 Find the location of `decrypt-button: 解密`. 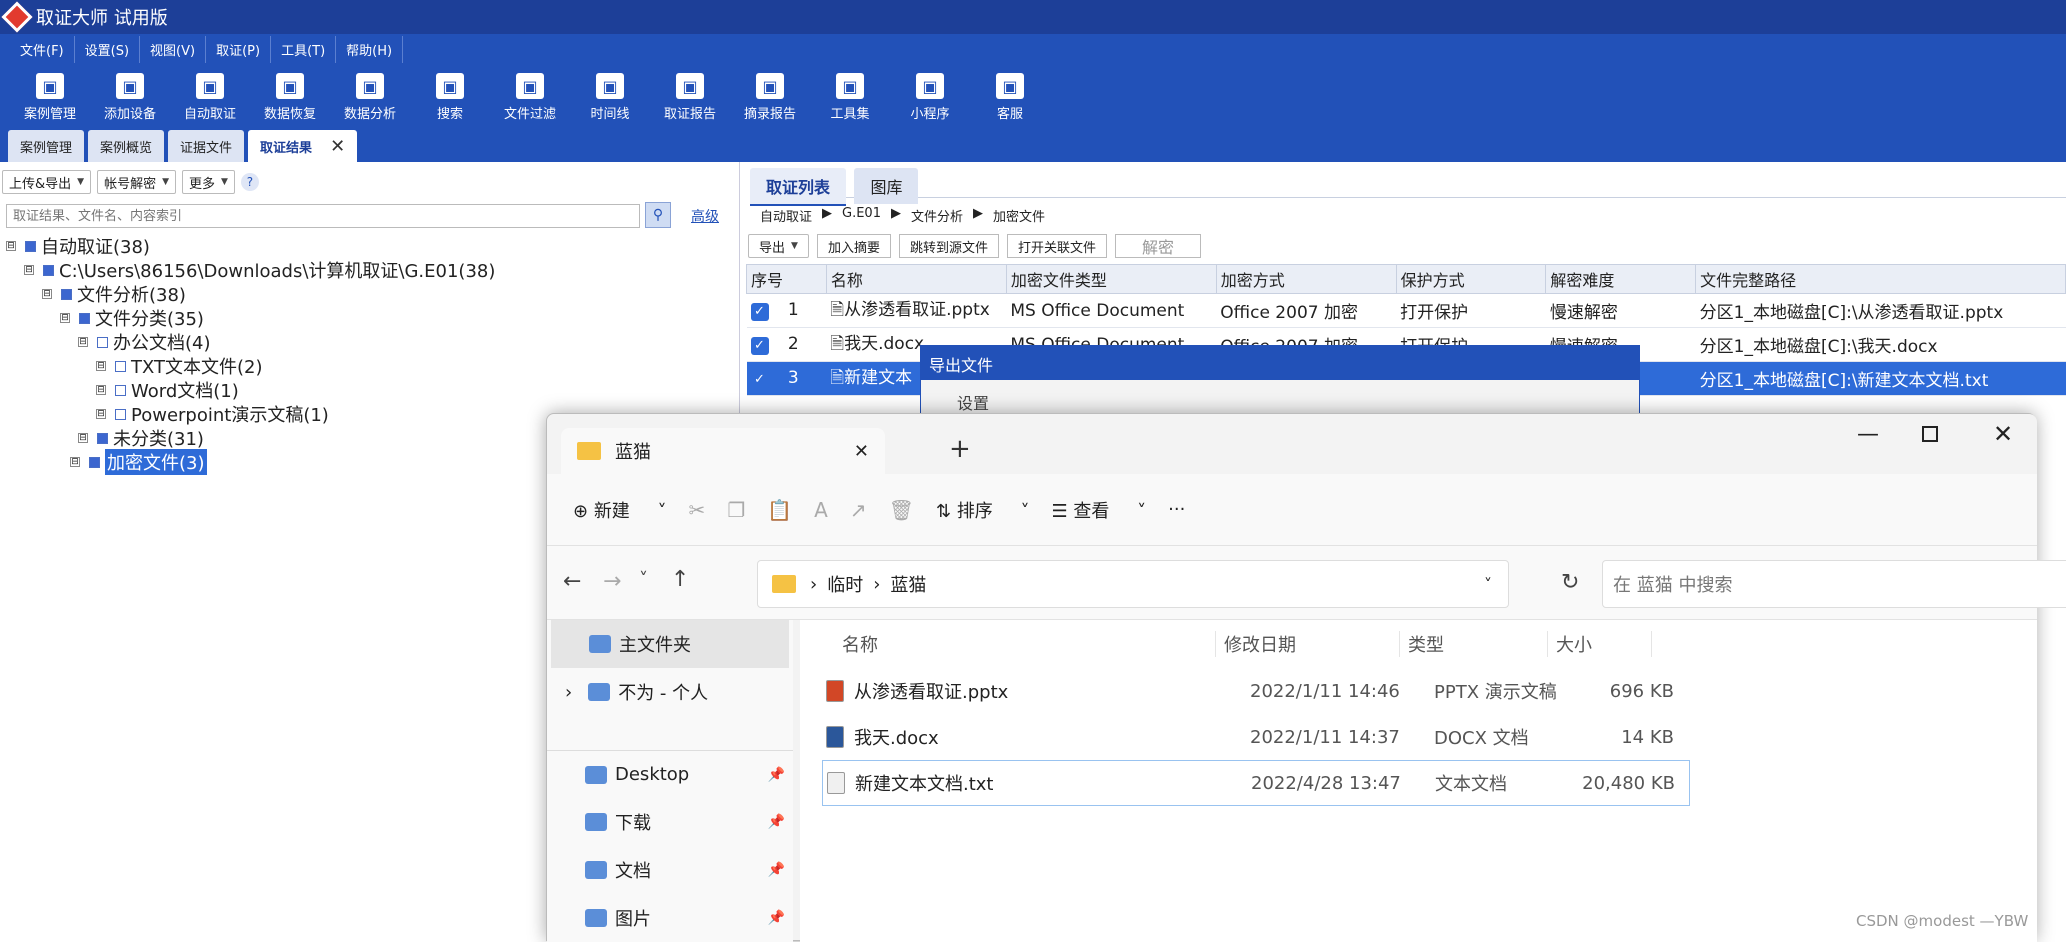

decrypt-button: 解密 is located at coordinates (1157, 246).